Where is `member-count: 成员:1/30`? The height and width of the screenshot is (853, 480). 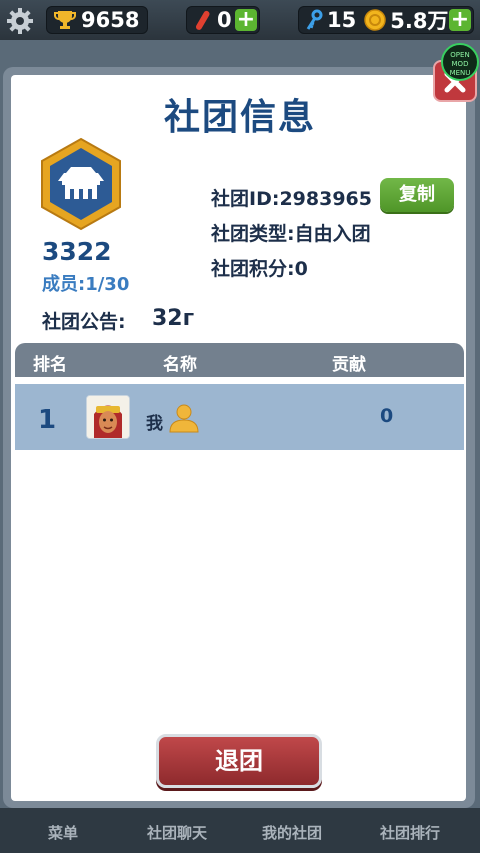
member-count: 成员:1/30 is located at coordinates (86, 284).